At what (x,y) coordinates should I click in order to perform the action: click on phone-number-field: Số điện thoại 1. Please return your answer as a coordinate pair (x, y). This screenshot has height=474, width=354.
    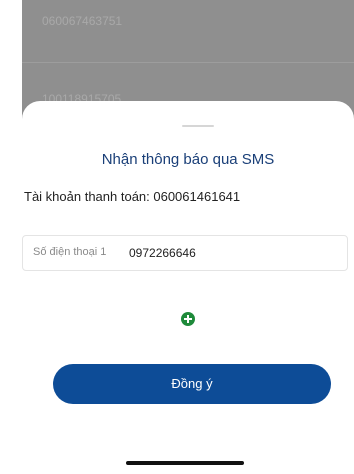
    Looking at the image, I should click on (185, 253).